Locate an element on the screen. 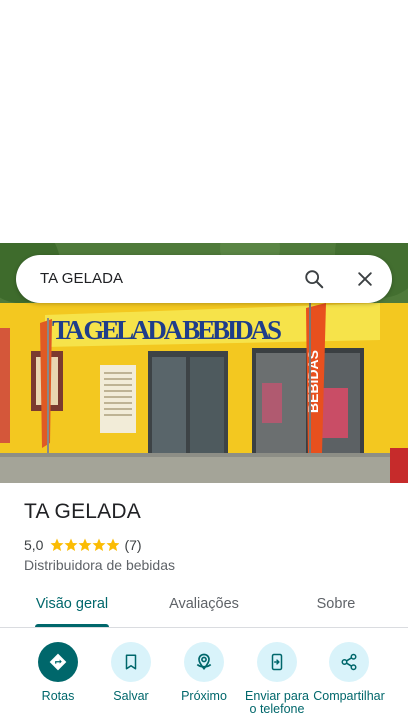  close-button is located at coordinates (365, 279).